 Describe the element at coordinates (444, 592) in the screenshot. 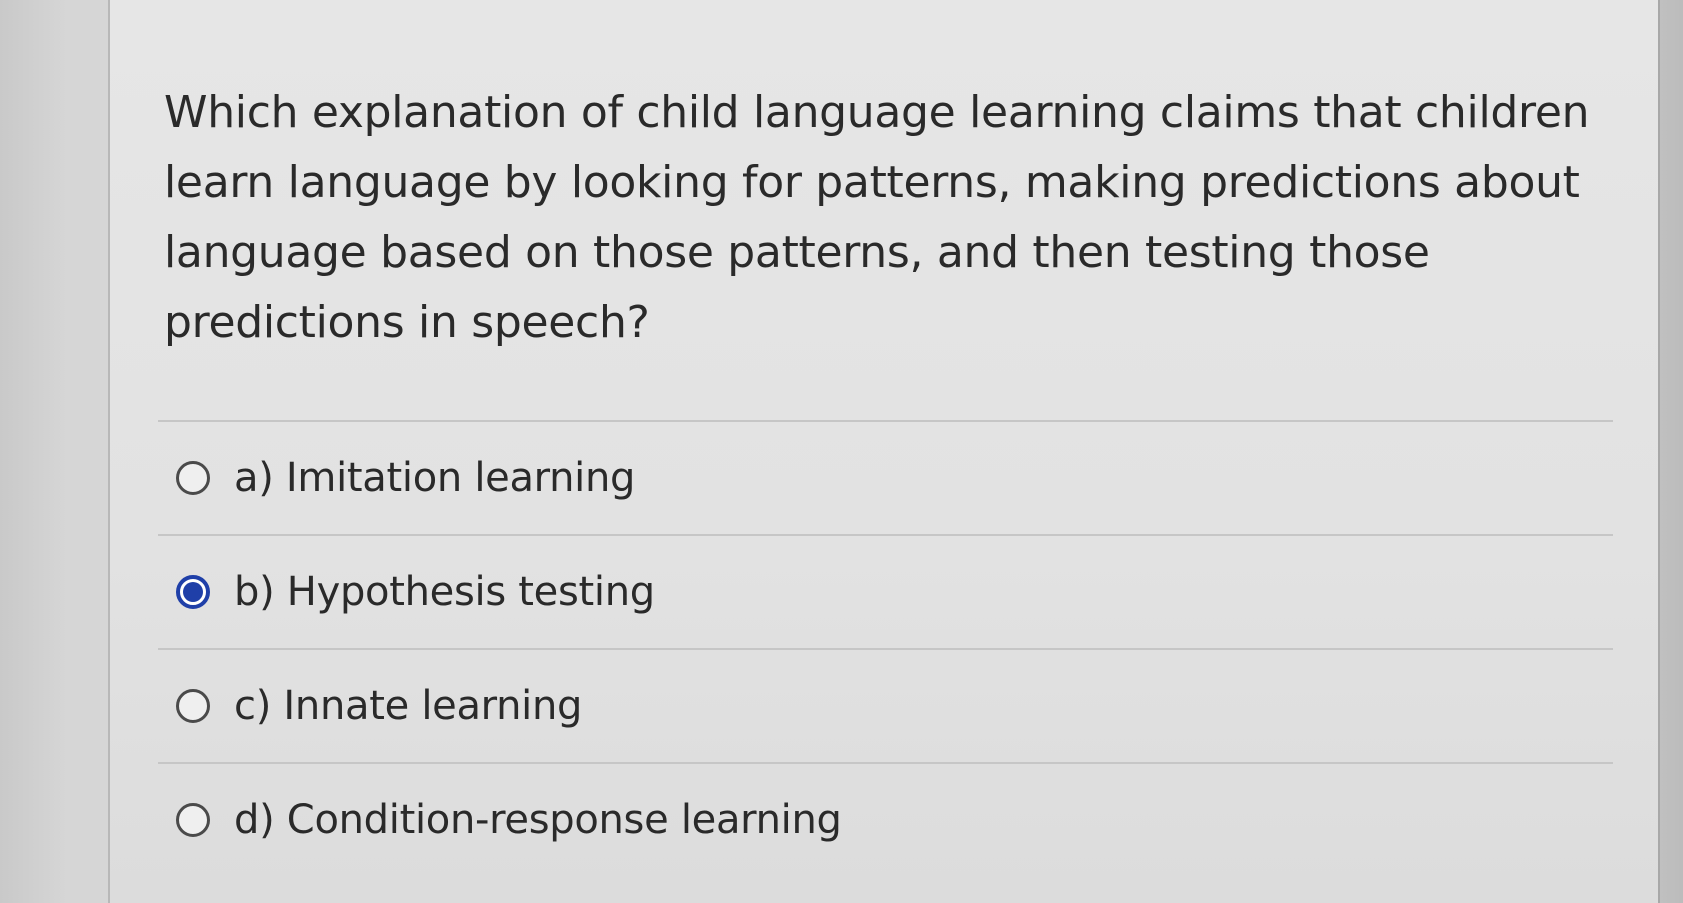

I see `option-b-label: b) Hypothesis testing` at that location.